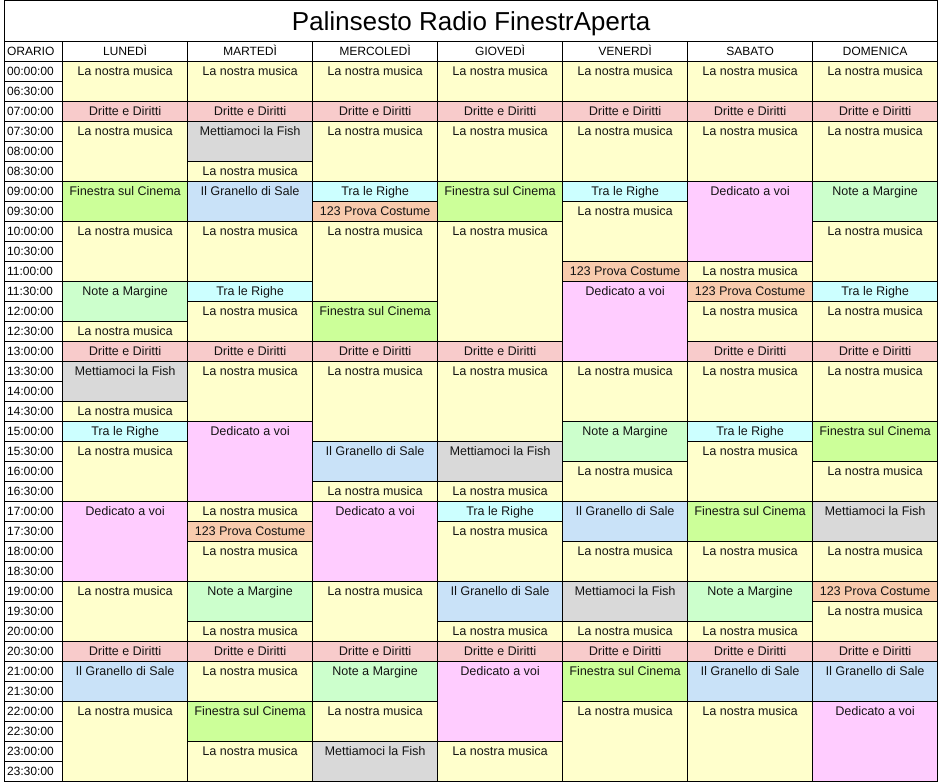 The image size is (941, 784). What do you see at coordinates (33, 411) in the screenshot?
I see `time-cell: 14:30:00` at bounding box center [33, 411].